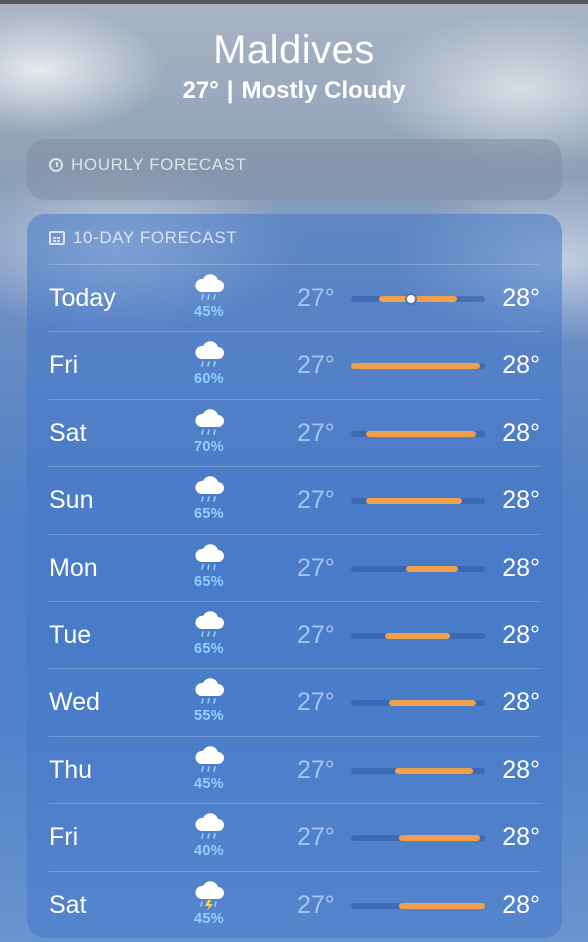  I want to click on forecast-weather: 70%, so click(209, 431).